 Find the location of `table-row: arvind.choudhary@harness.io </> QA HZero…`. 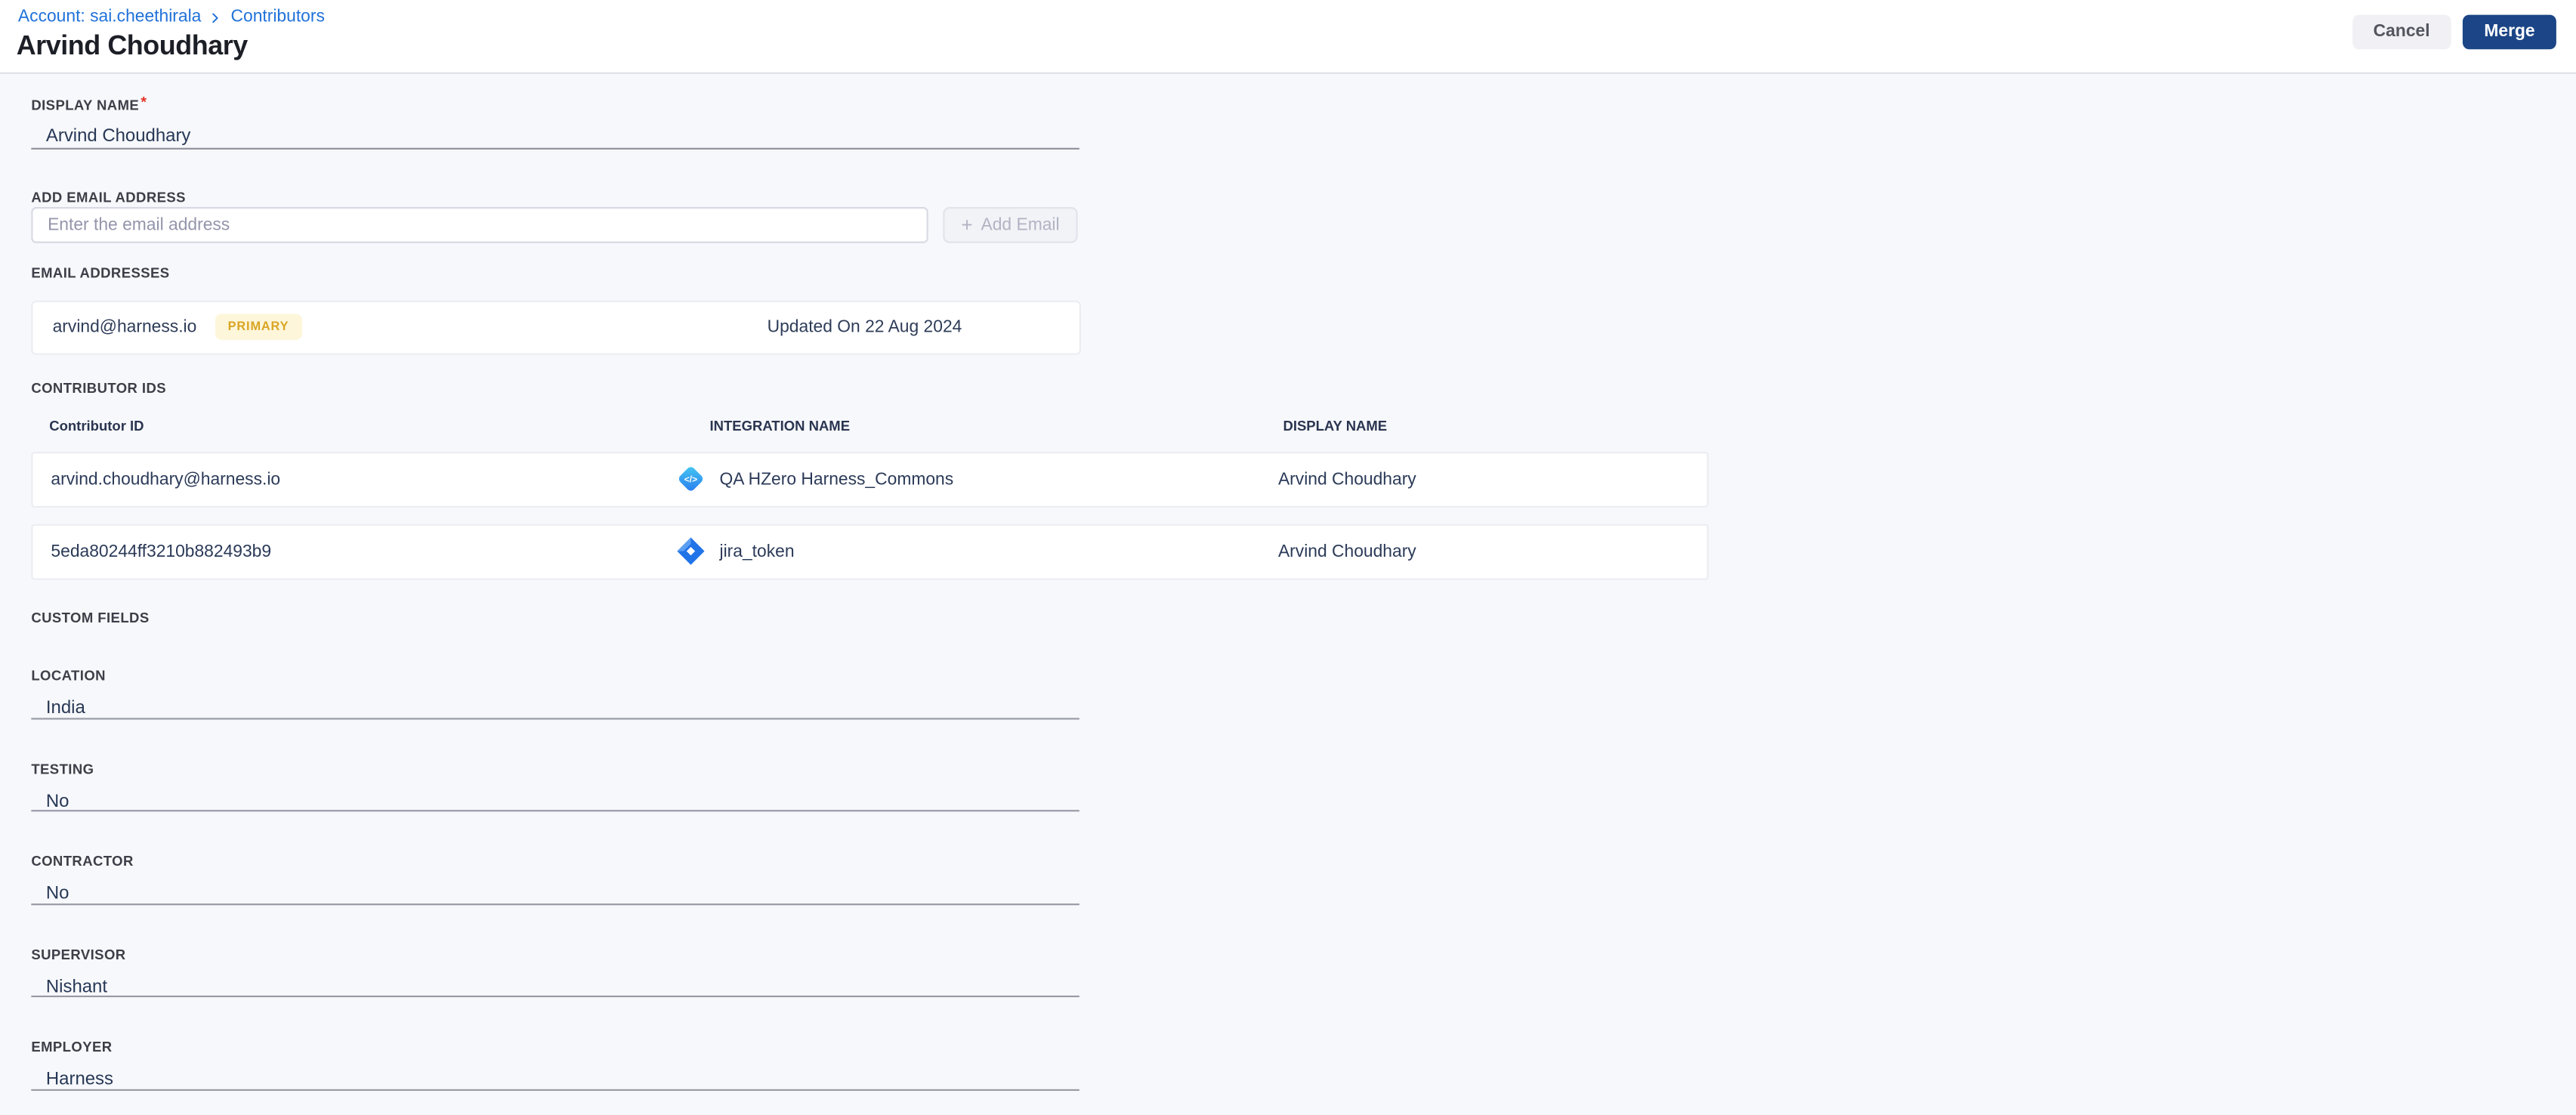

table-row: arvind.choudhary@harness.io </> QA HZero… is located at coordinates (870, 479).